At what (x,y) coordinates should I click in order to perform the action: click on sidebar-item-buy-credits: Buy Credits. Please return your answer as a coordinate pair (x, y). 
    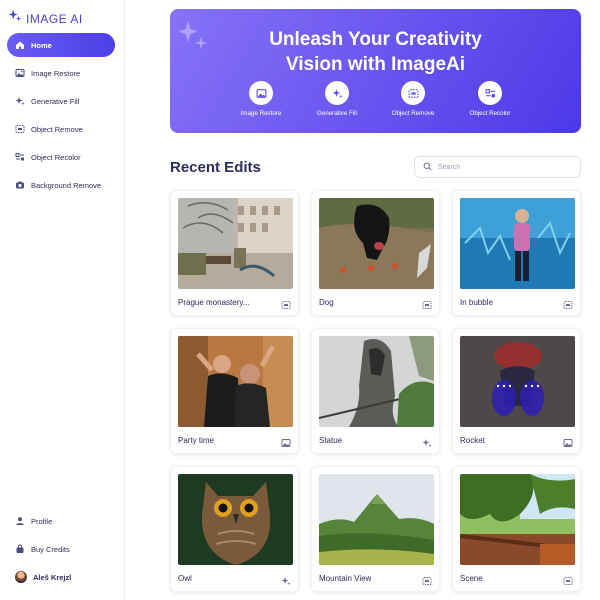
    Looking at the image, I should click on (61, 549).